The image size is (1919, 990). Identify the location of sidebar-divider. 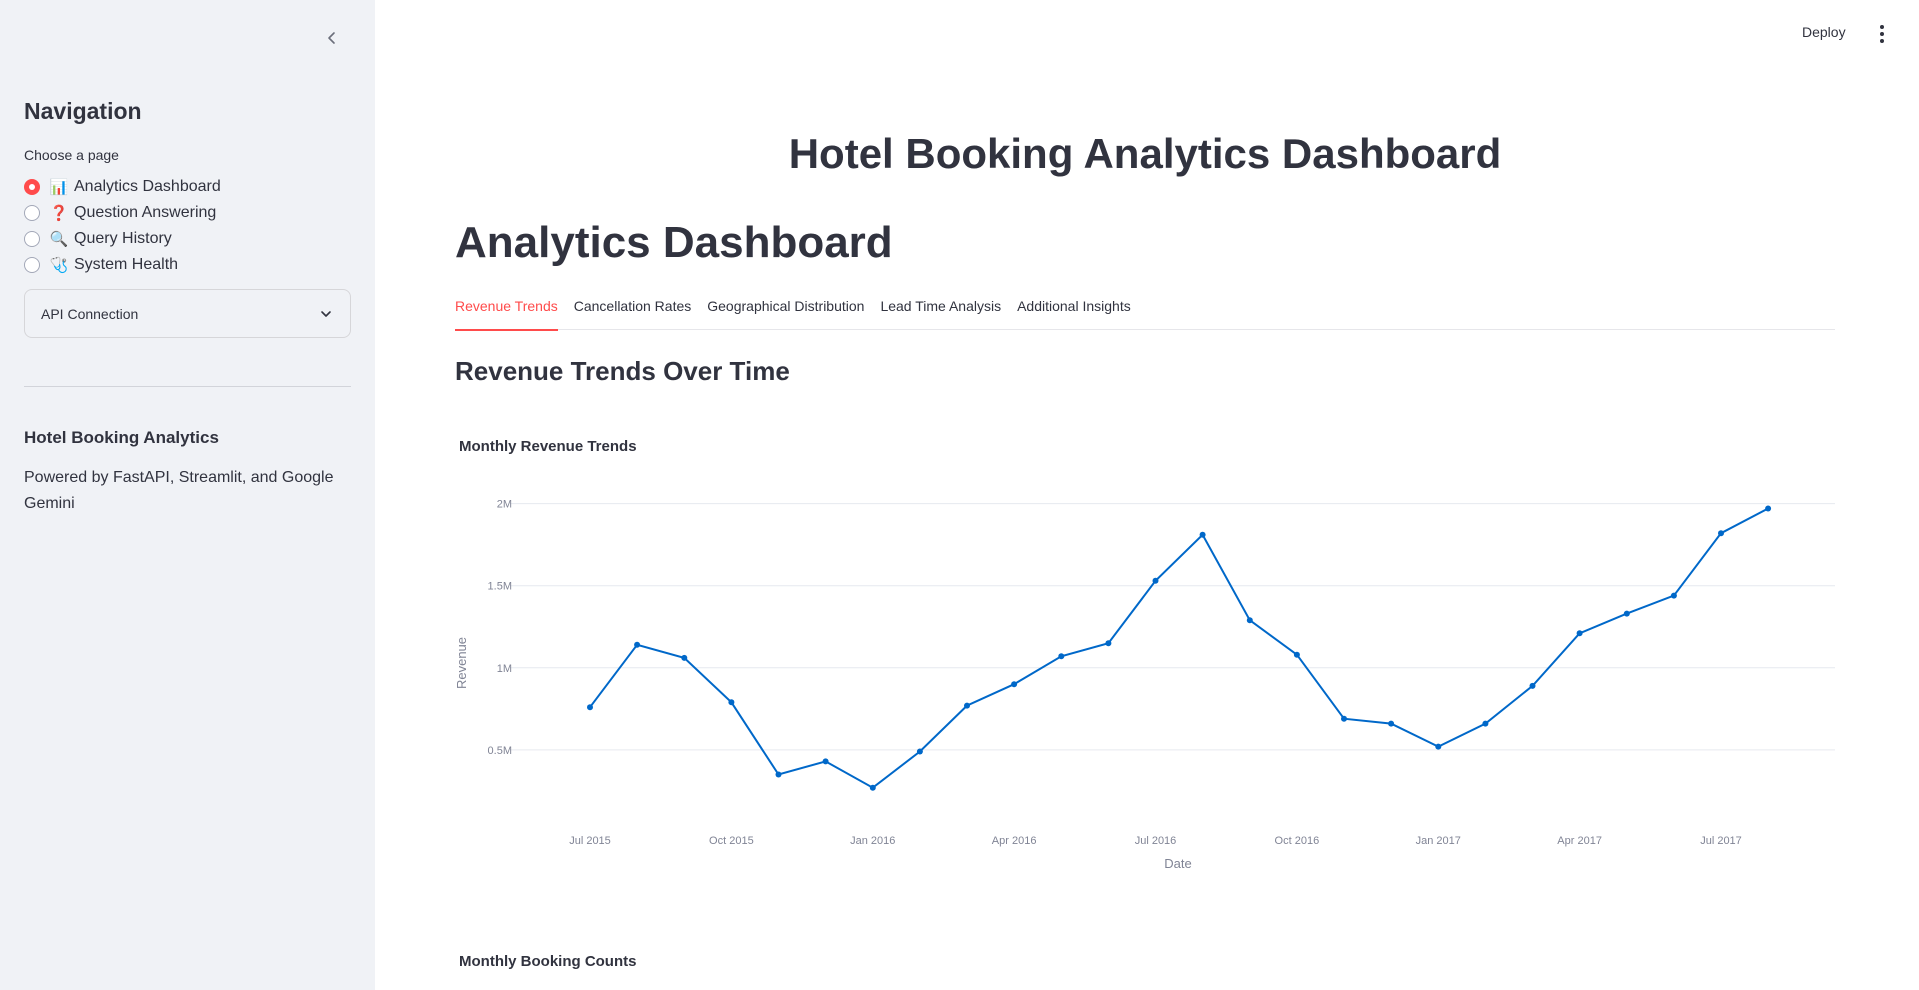
(187, 386).